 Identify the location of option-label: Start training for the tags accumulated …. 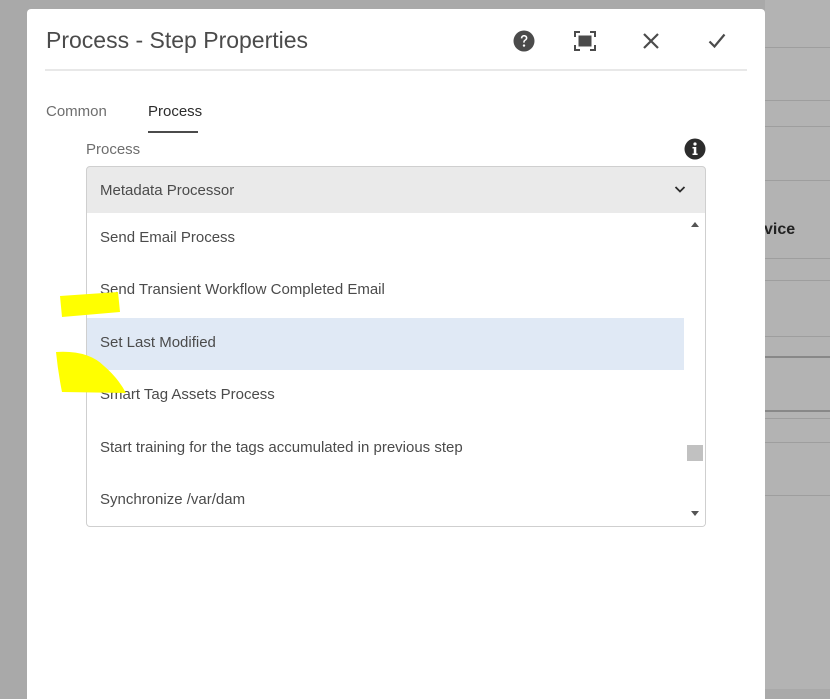
(281, 447).